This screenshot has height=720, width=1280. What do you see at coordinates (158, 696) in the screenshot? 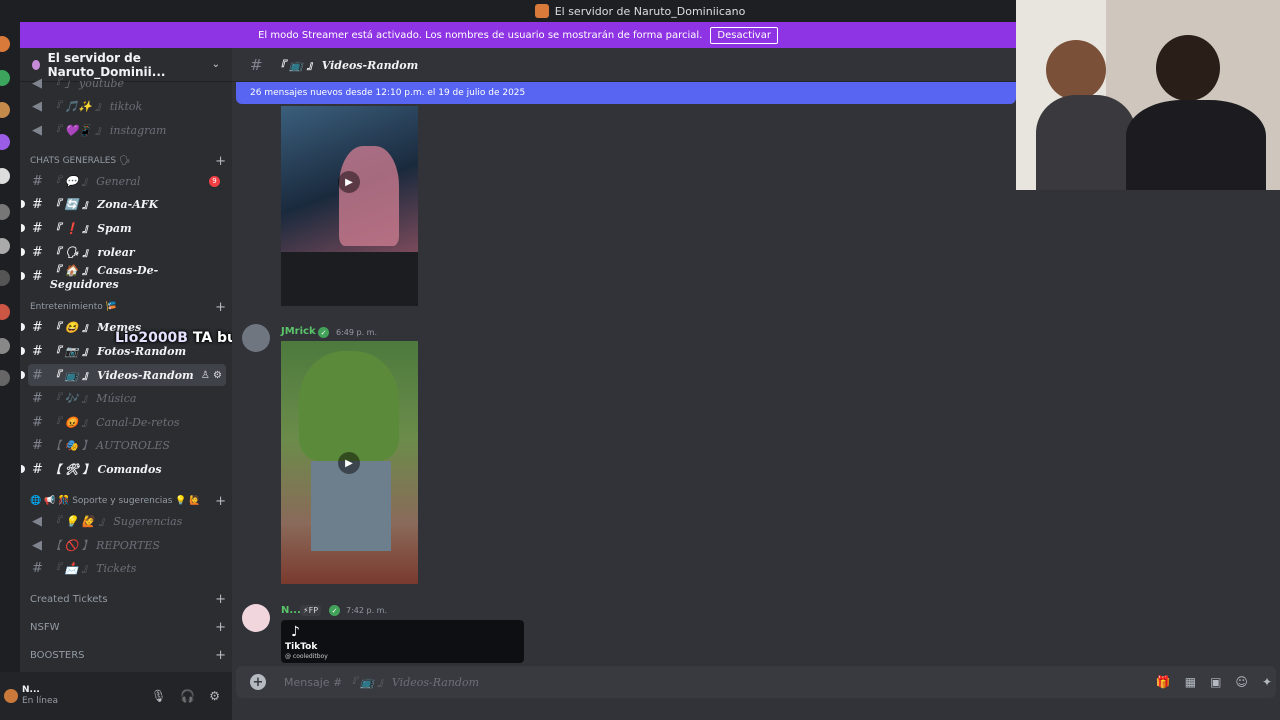
I see `mic-icon: 🎙` at bounding box center [158, 696].